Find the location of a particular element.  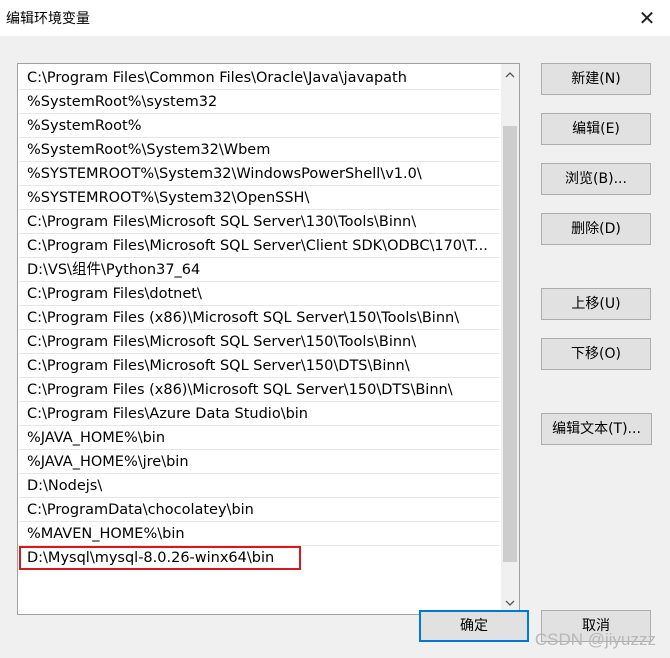

ok-button: 确定 is located at coordinates (474, 626).